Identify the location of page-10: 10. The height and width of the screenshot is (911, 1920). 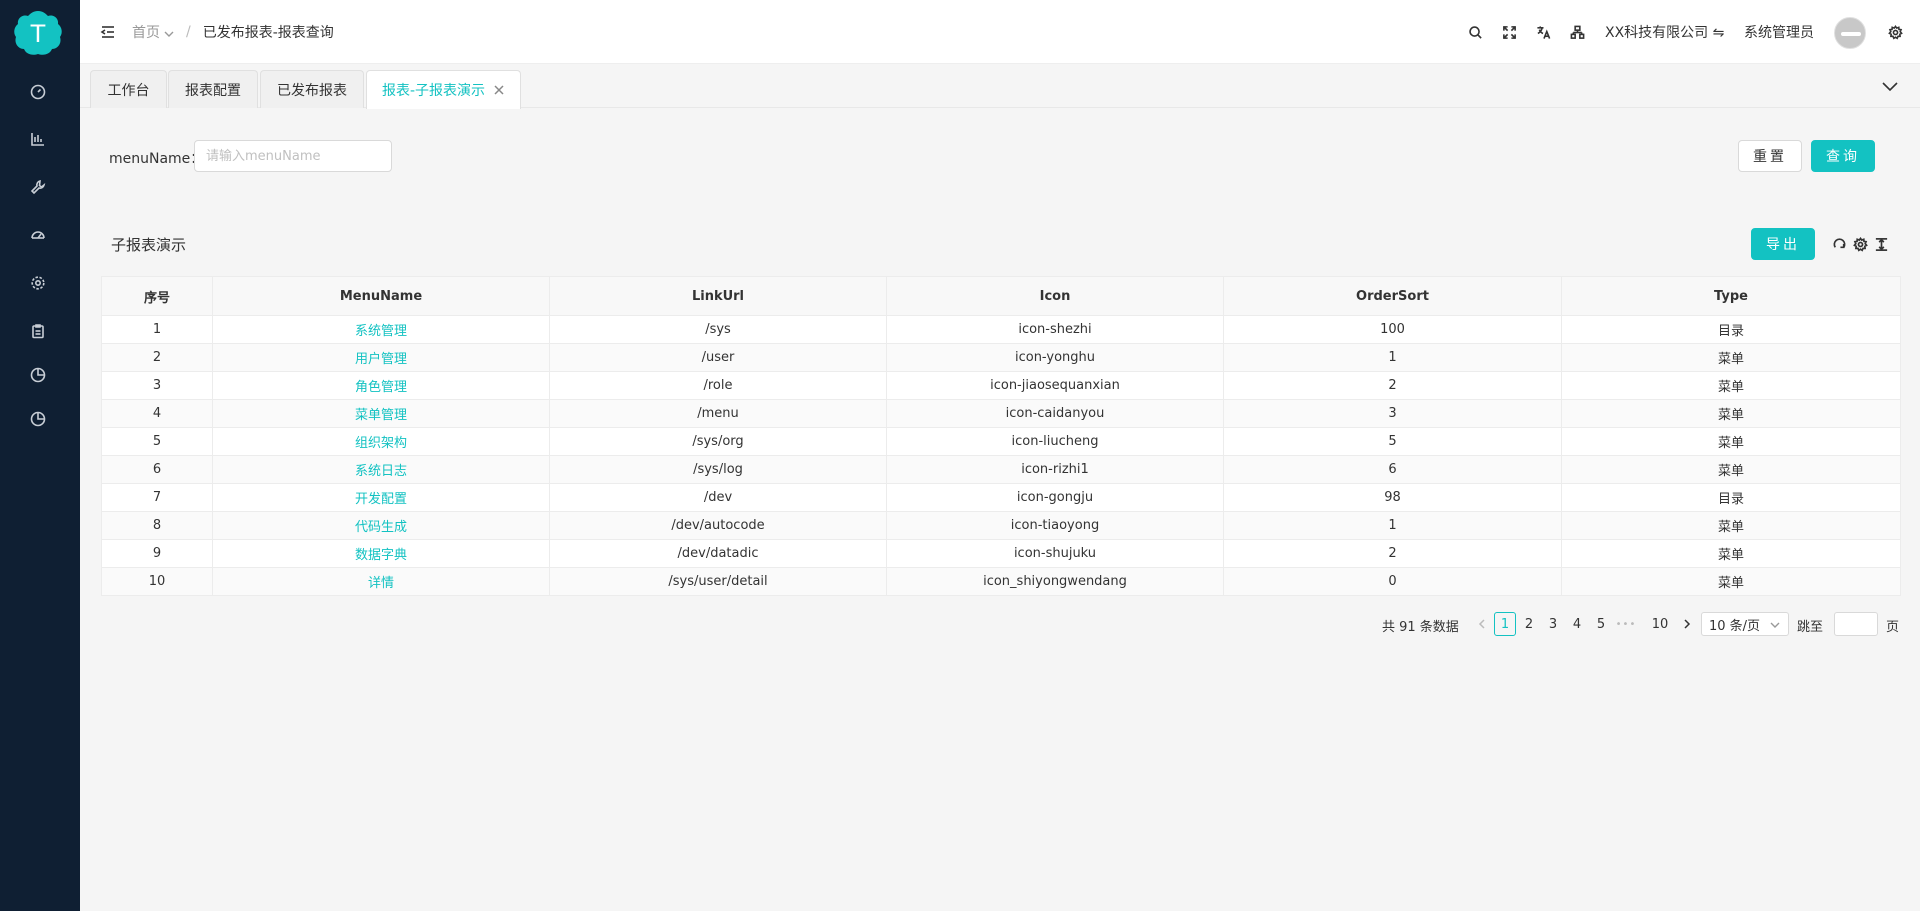
(1660, 624).